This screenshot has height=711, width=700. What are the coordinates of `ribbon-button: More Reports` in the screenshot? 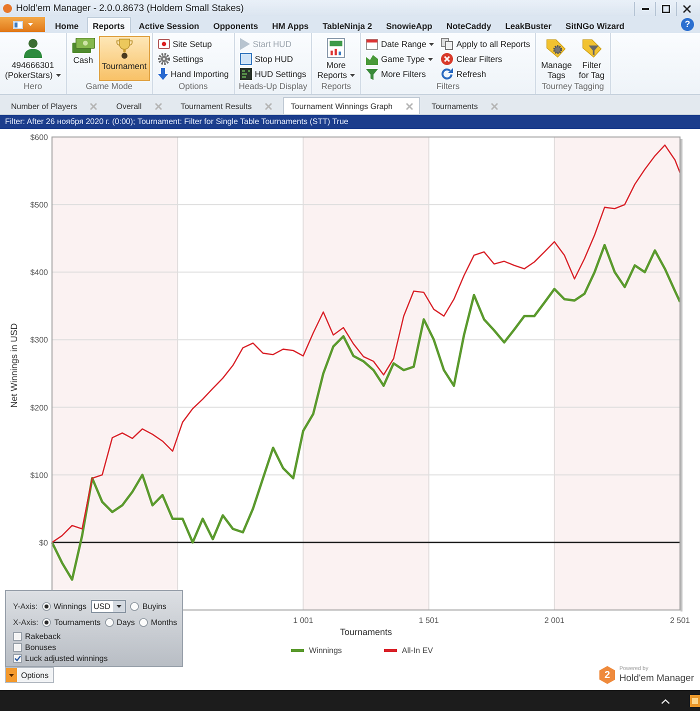 It's located at (336, 58).